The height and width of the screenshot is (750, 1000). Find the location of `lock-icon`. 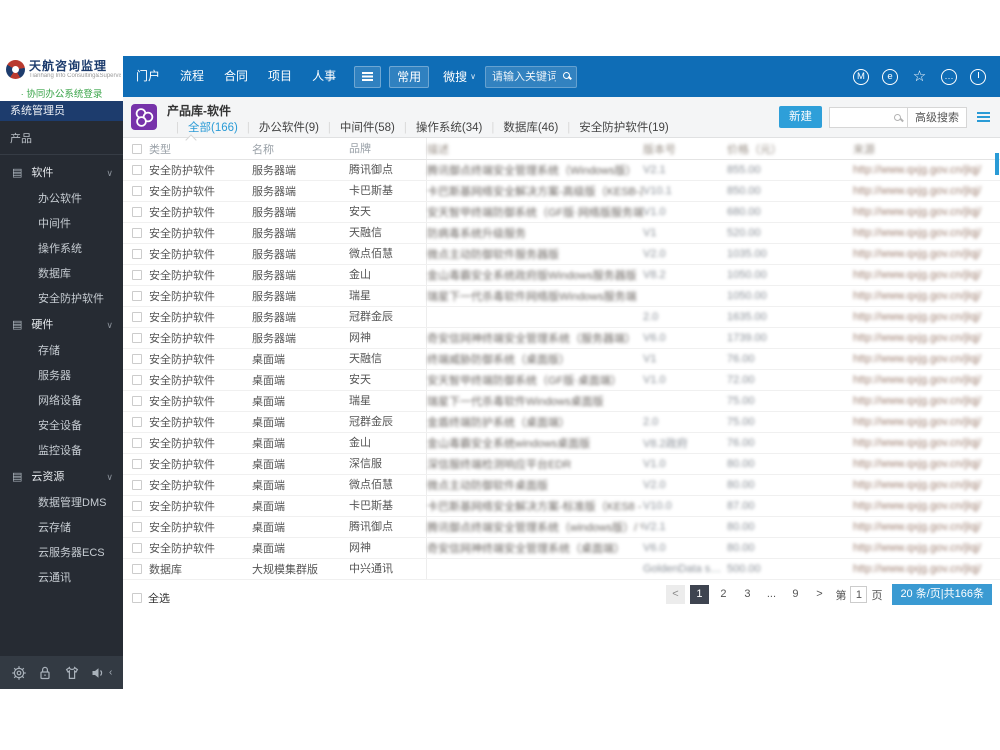

lock-icon is located at coordinates (45, 673).